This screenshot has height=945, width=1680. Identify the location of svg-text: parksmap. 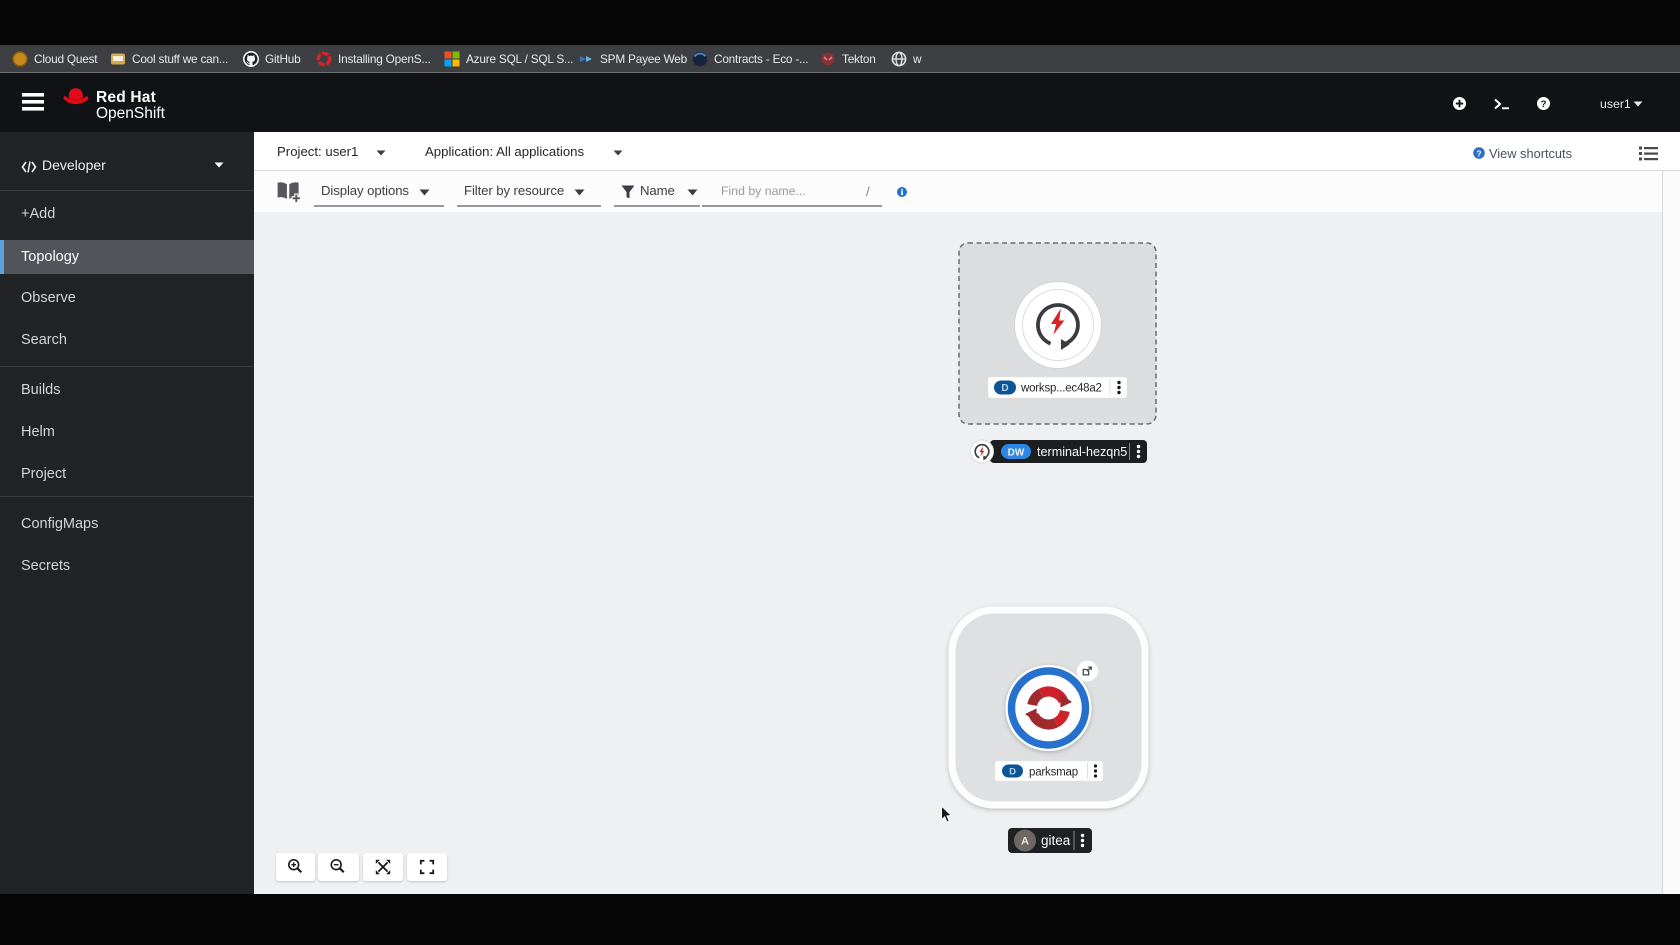
(1053, 773).